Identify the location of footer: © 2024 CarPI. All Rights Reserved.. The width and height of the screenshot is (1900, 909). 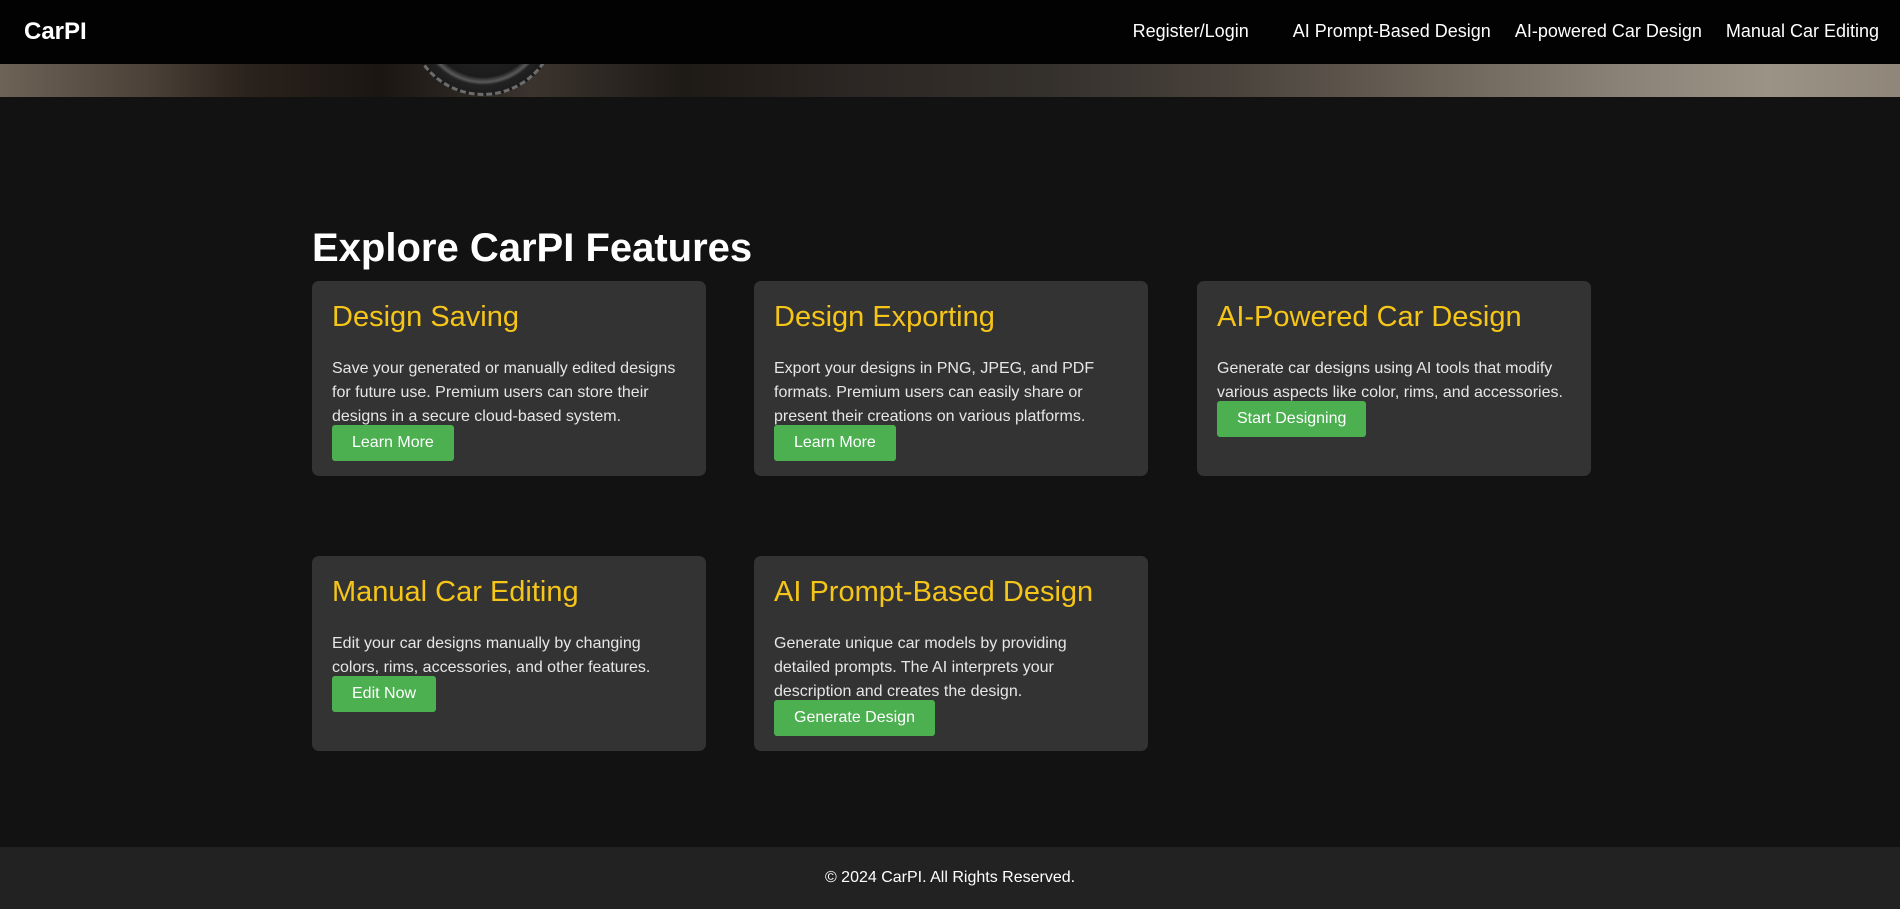
(950, 878).